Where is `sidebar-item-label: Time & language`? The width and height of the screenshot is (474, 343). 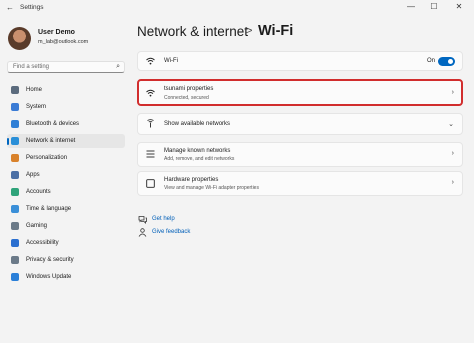
sidebar-item-label: Time & language is located at coordinates (49, 208).